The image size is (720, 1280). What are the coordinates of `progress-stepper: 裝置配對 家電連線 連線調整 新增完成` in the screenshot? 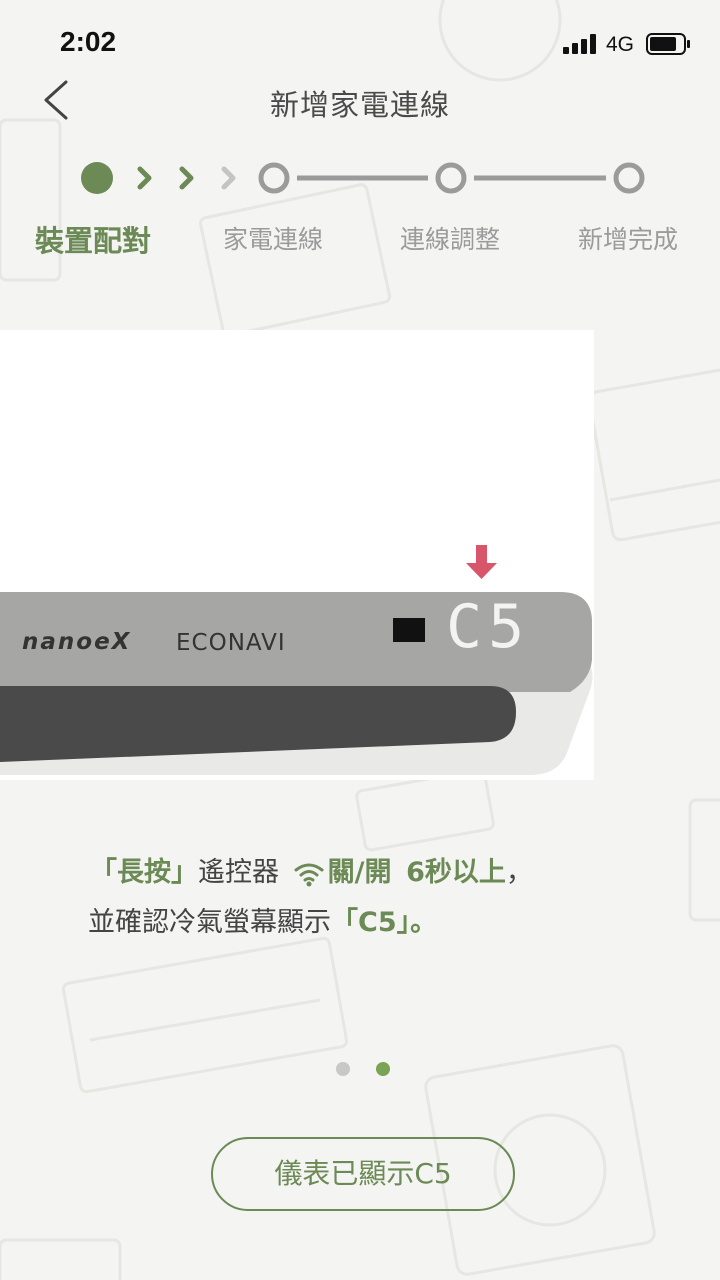 It's located at (360, 210).